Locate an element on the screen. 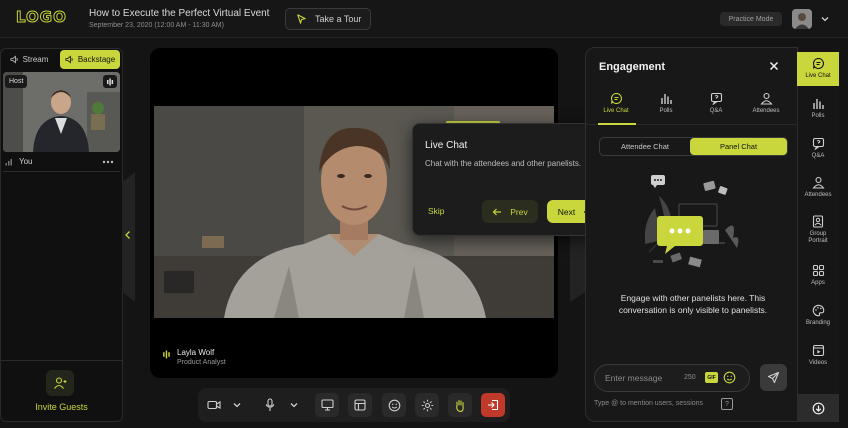  send-button is located at coordinates (773, 377).